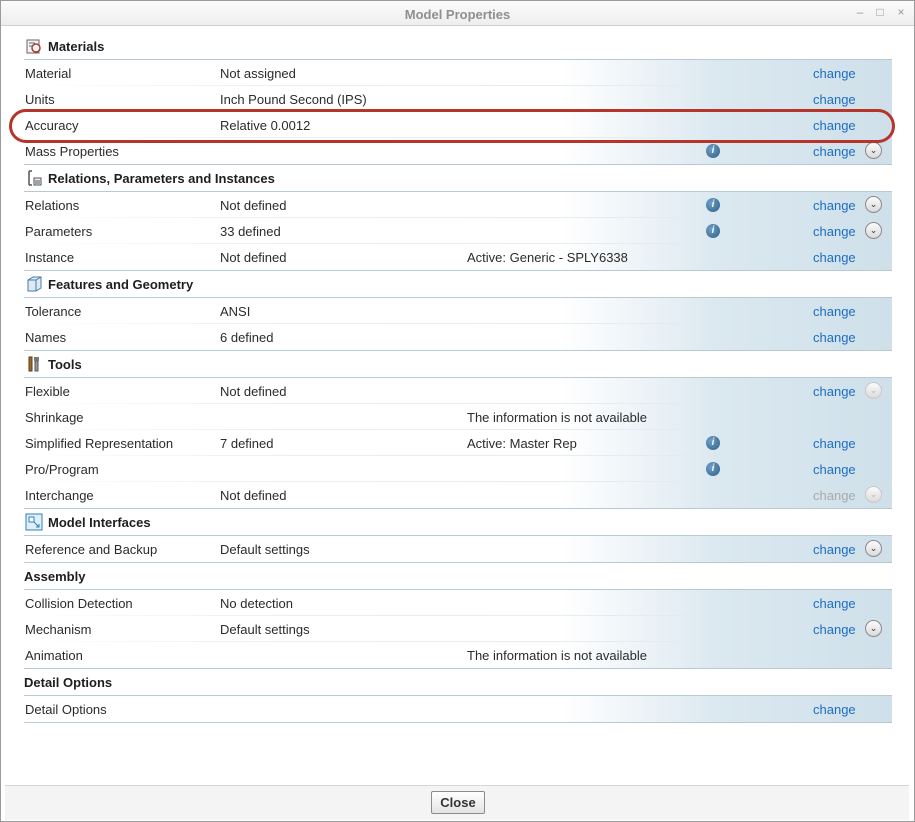  What do you see at coordinates (34, 364) in the screenshot?
I see `tools-icon` at bounding box center [34, 364].